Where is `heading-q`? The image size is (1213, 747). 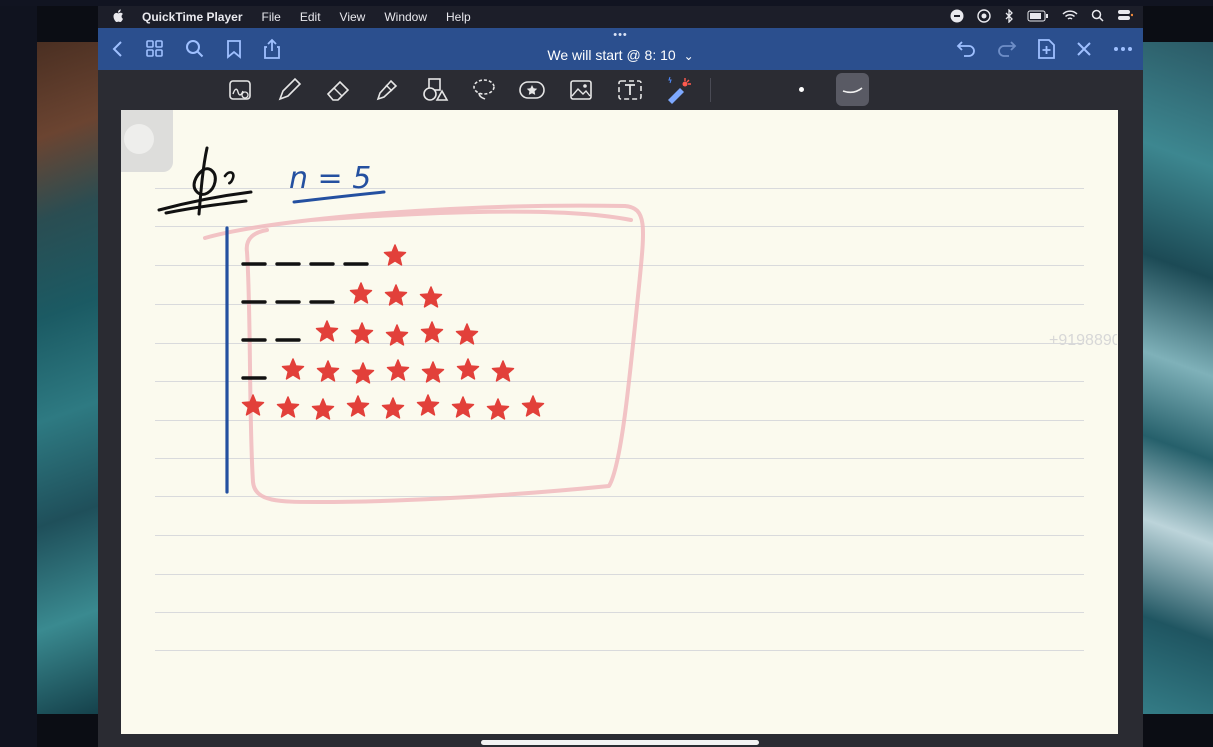 heading-q is located at coordinates (205, 181).